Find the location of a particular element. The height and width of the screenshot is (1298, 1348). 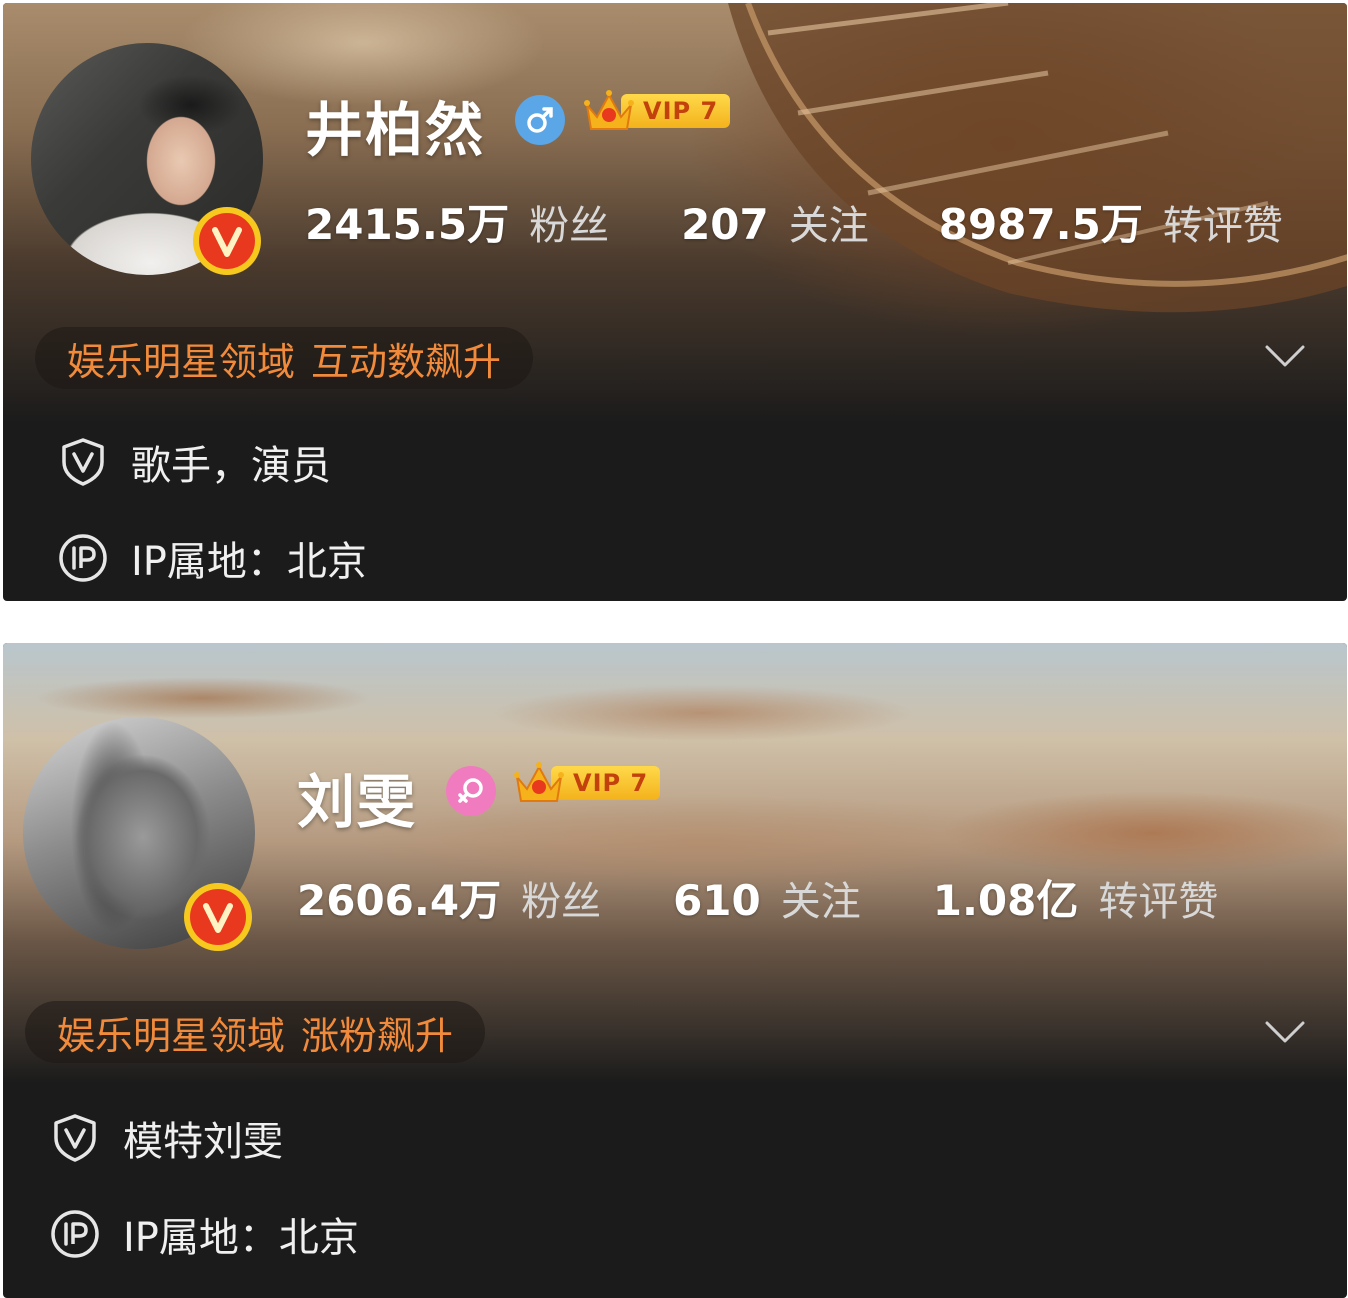

followers-stat: 2606.4万 粉丝 is located at coordinates (449, 897).